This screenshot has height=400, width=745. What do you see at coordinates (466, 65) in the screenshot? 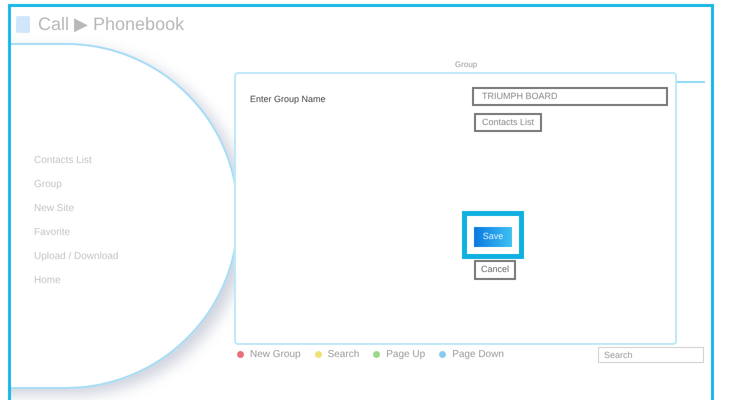
I see `tab: Group` at bounding box center [466, 65].